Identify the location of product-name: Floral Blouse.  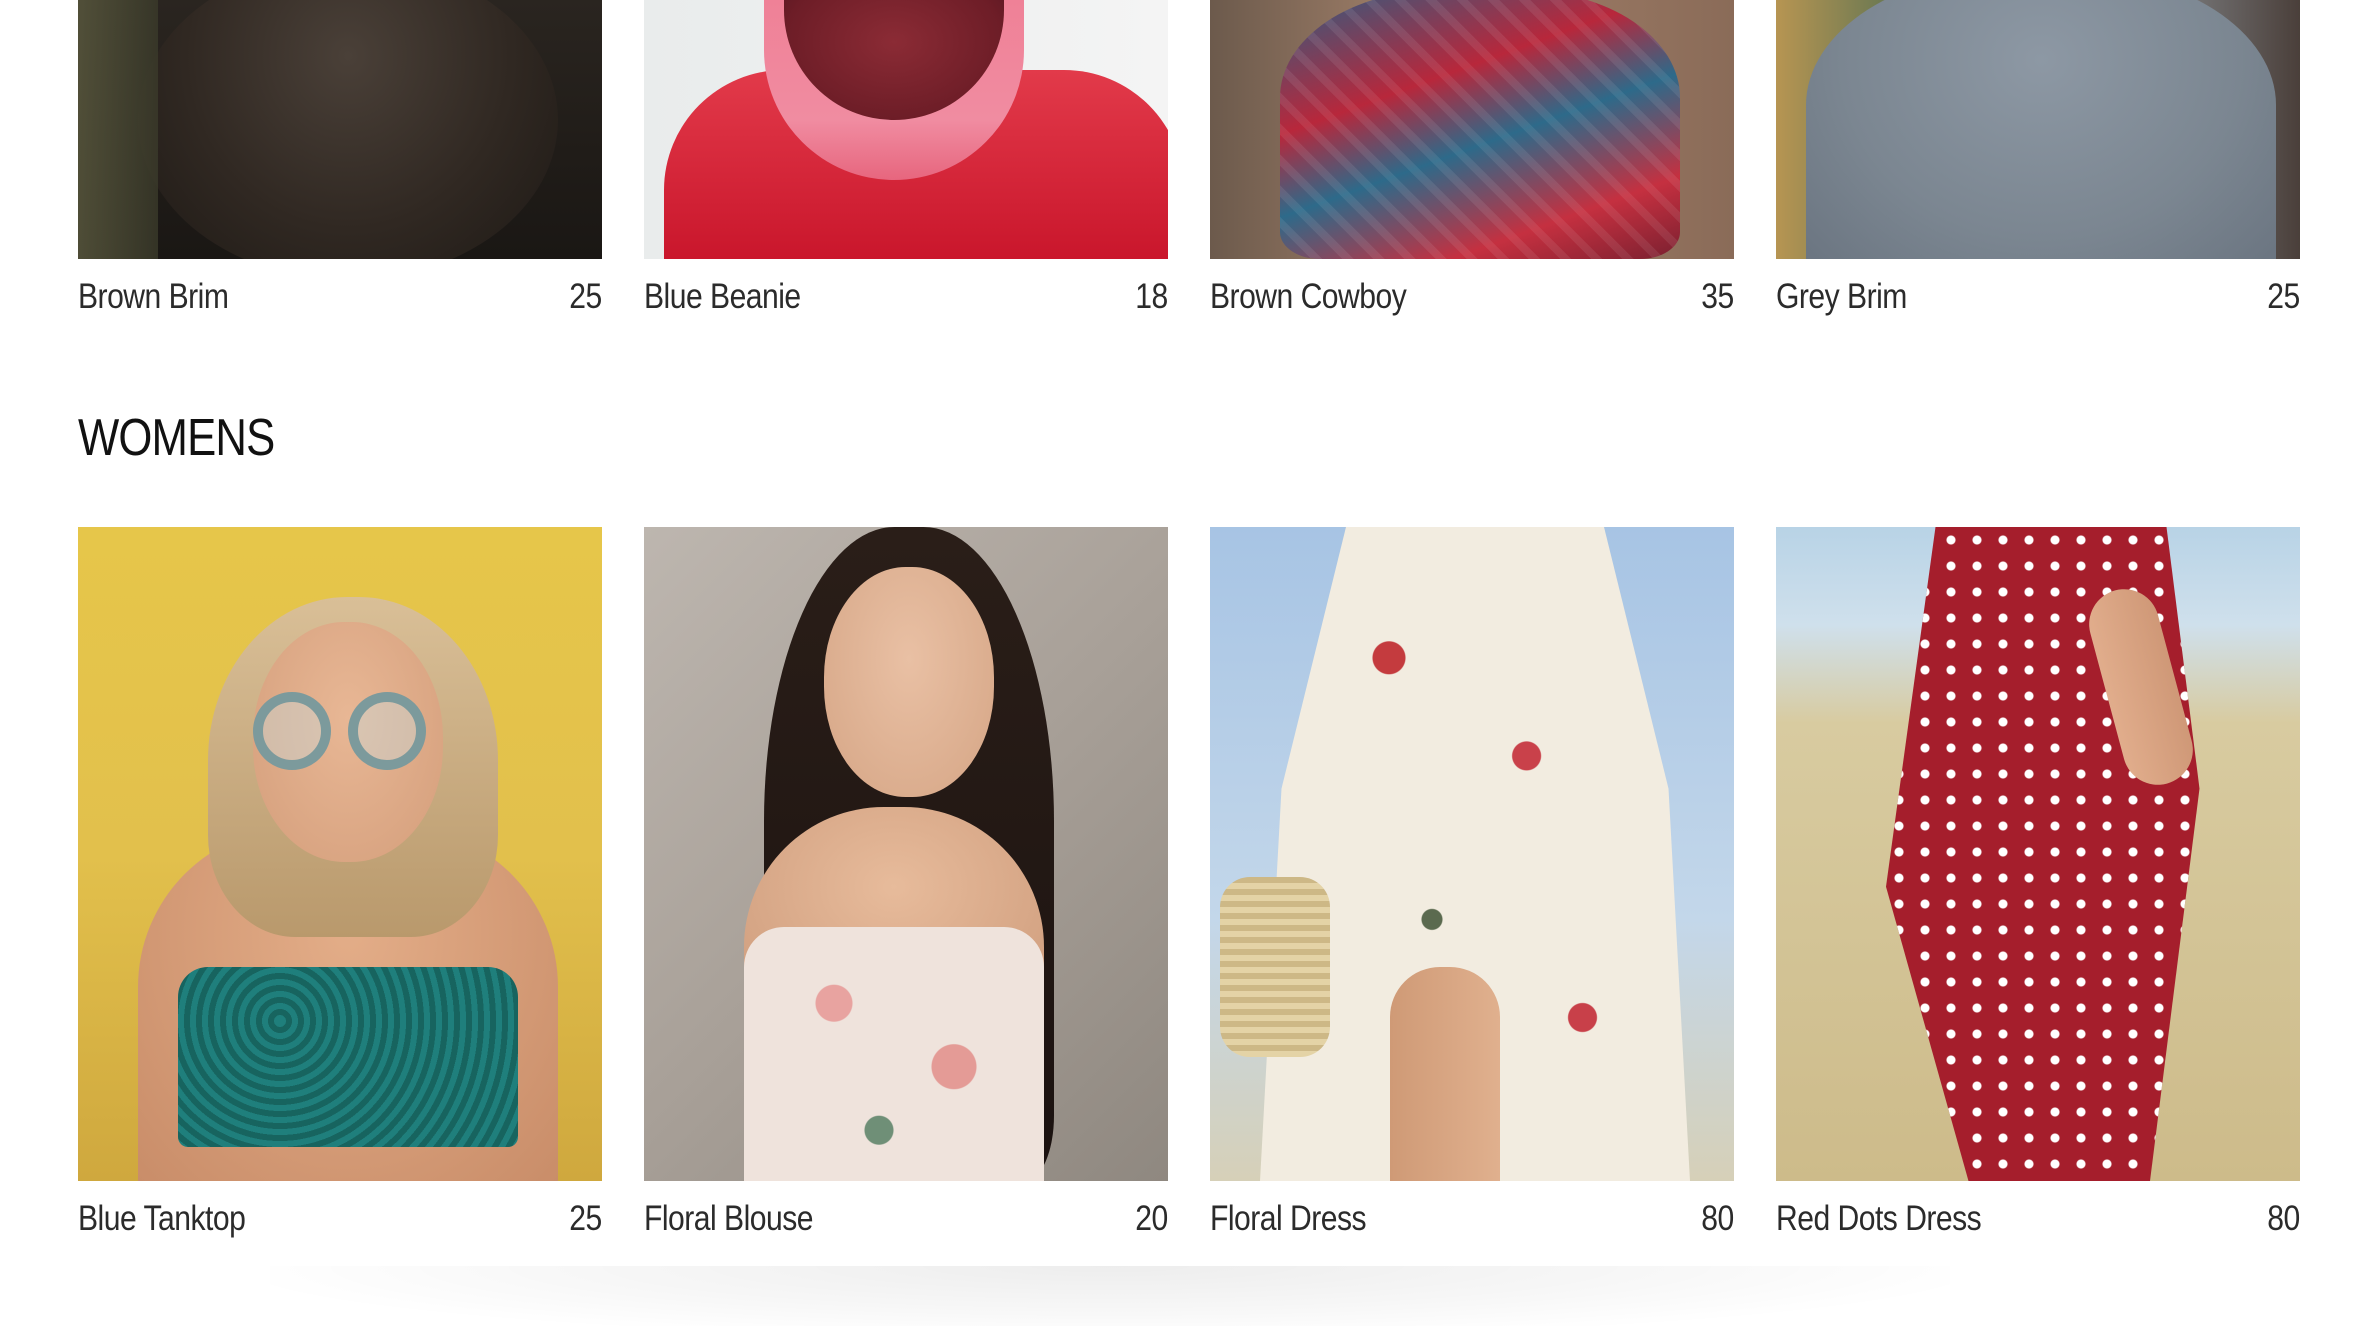
(728, 1218).